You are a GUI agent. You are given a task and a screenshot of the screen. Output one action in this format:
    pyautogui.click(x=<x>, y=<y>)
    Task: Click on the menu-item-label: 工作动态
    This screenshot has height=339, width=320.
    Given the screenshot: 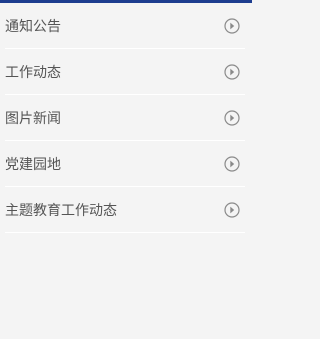 What is the action you would take?
    pyautogui.click(x=33, y=72)
    